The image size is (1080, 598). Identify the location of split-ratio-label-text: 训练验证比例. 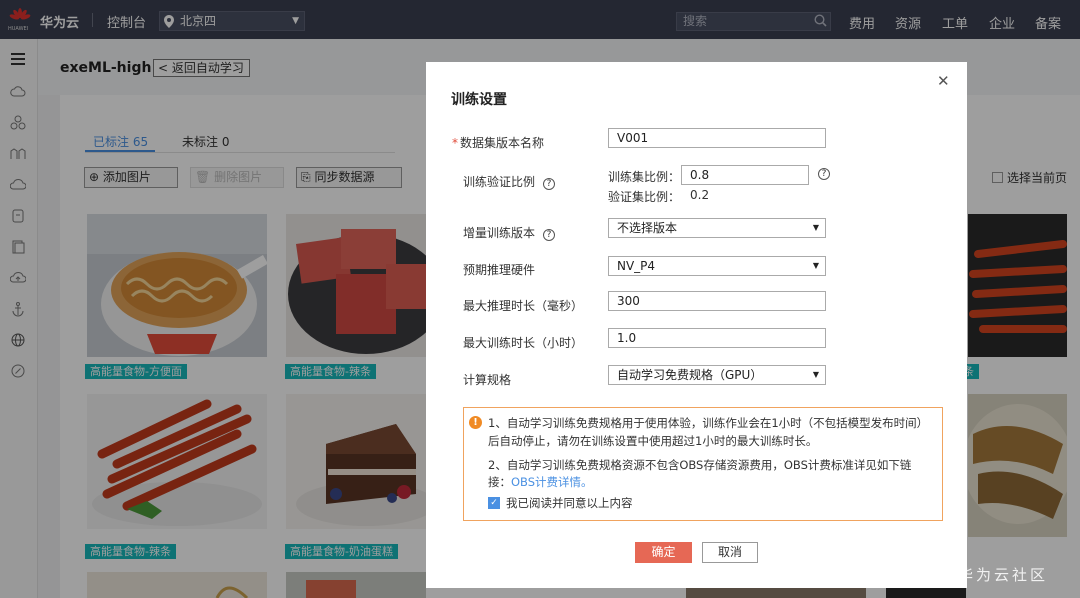
(499, 182).